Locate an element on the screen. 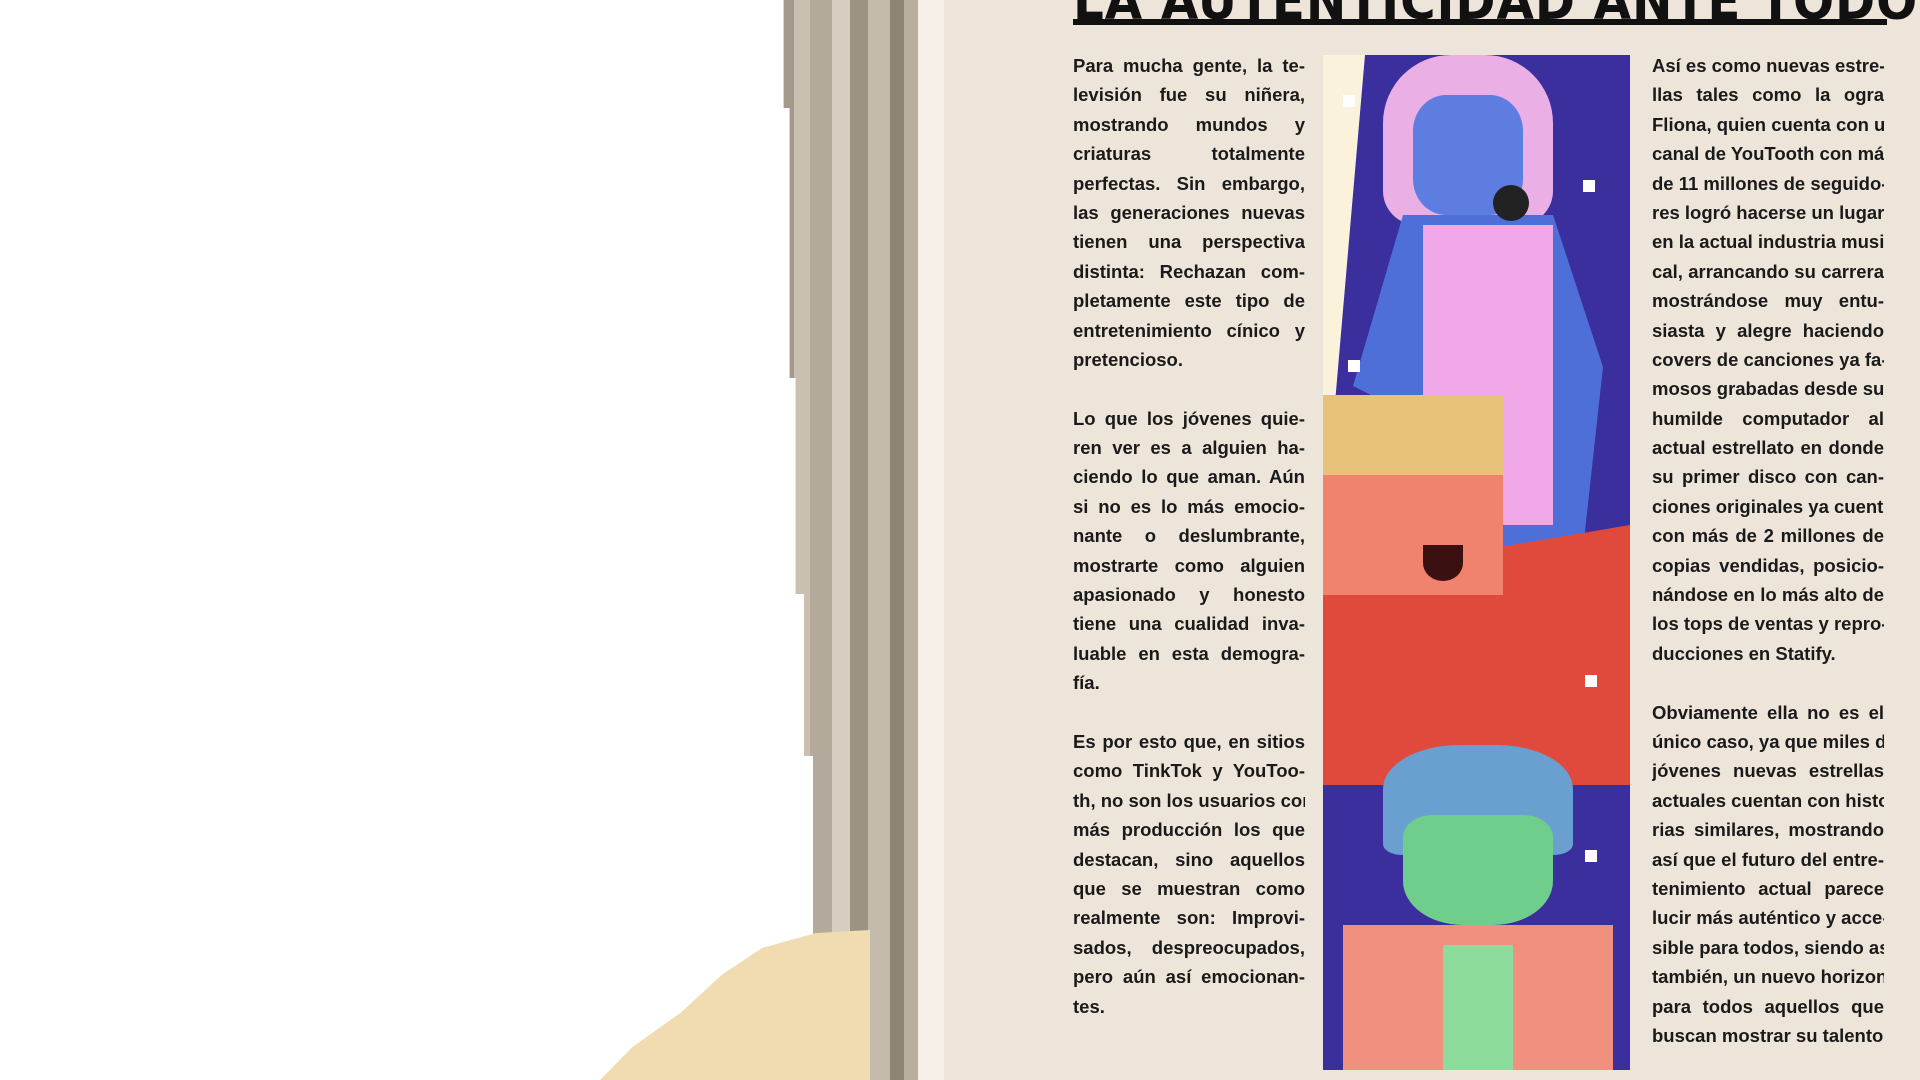  text-line: Fliona, quien cuenta con un is located at coordinates (1768, 124).